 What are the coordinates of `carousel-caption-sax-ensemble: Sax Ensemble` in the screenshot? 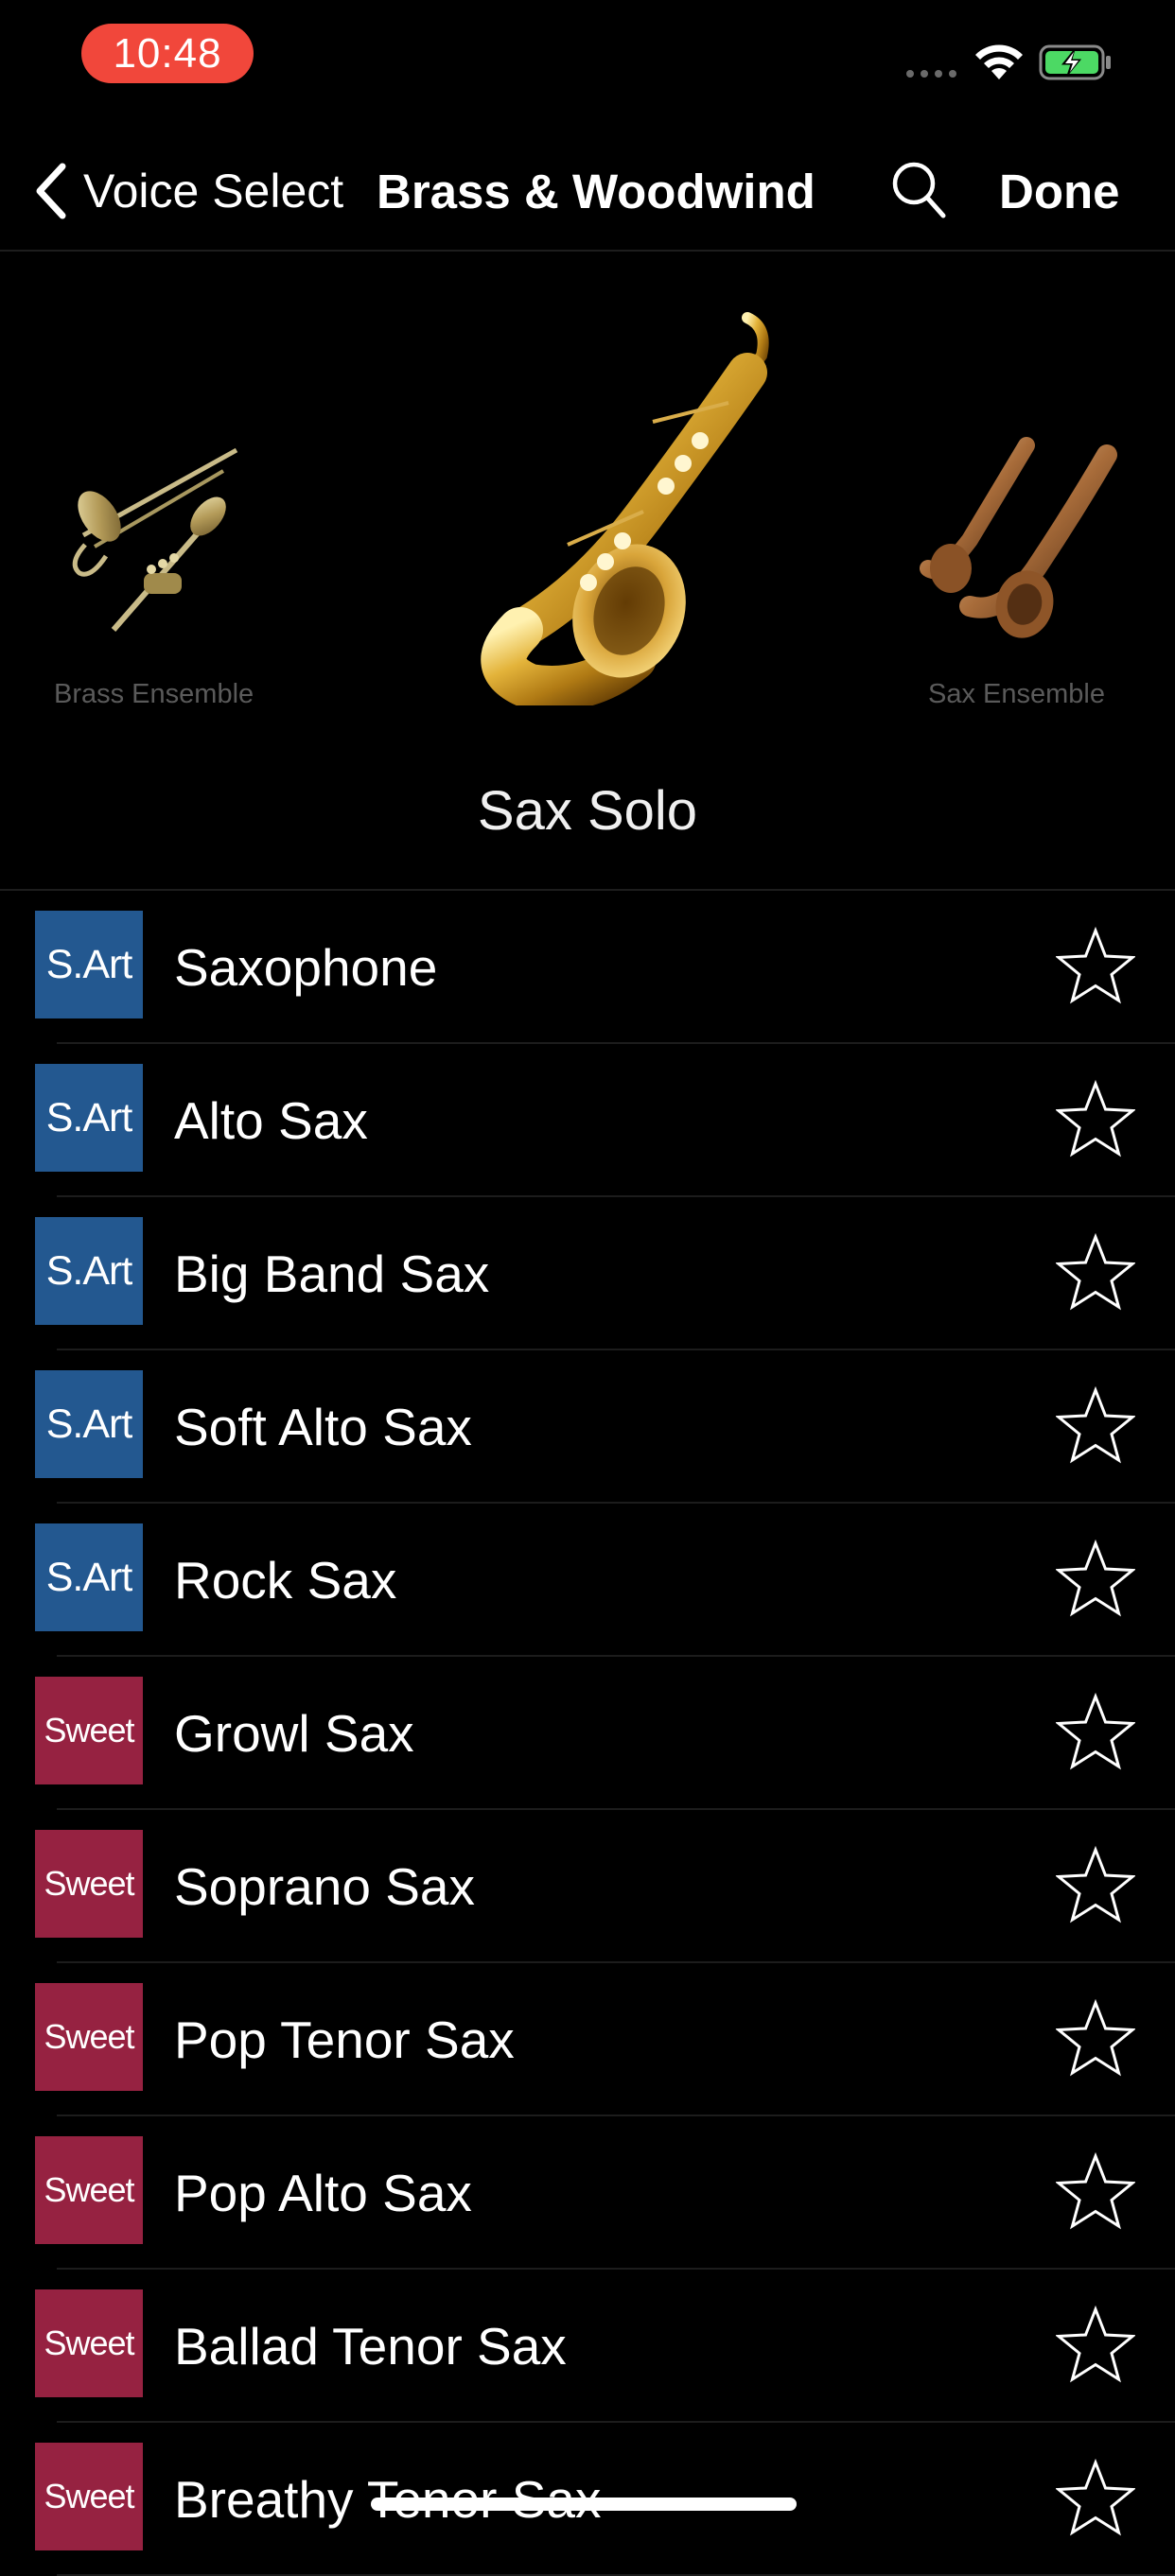 It's located at (1016, 694).